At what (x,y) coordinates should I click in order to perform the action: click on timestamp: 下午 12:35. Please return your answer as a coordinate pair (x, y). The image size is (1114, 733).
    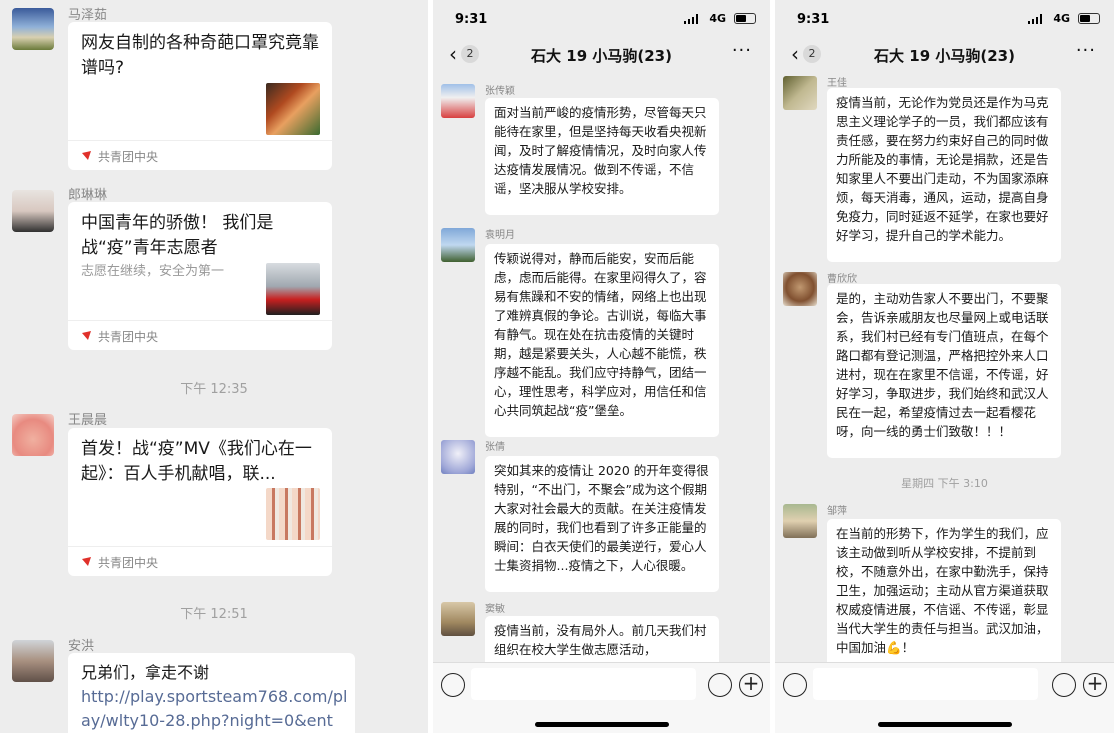
    Looking at the image, I should click on (214, 389).